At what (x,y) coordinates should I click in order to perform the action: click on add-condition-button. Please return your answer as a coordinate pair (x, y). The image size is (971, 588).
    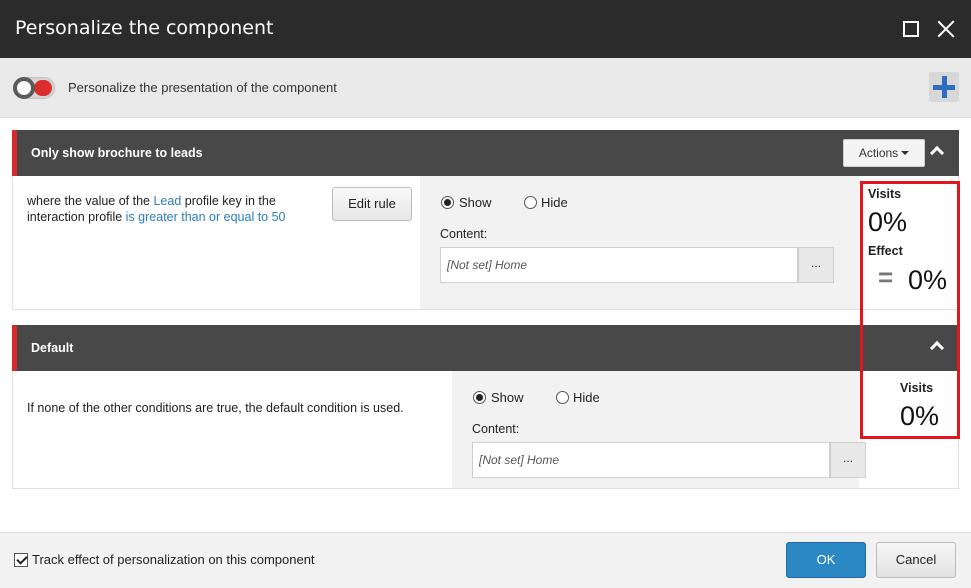
    Looking at the image, I should click on (944, 87).